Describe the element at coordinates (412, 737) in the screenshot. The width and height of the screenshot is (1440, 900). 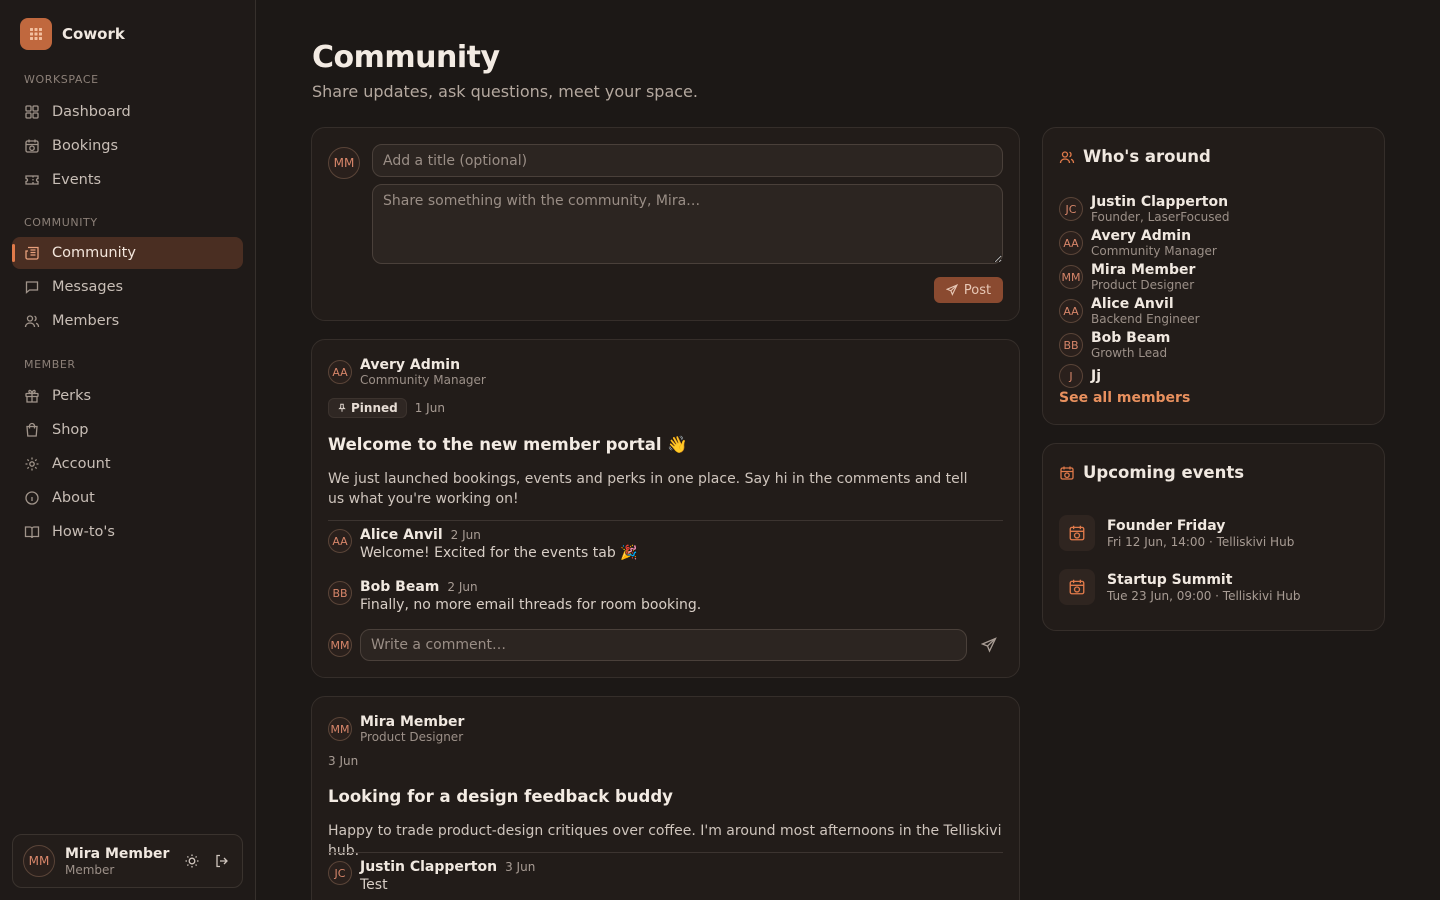
I see `post-author-role: Product Designer` at that location.